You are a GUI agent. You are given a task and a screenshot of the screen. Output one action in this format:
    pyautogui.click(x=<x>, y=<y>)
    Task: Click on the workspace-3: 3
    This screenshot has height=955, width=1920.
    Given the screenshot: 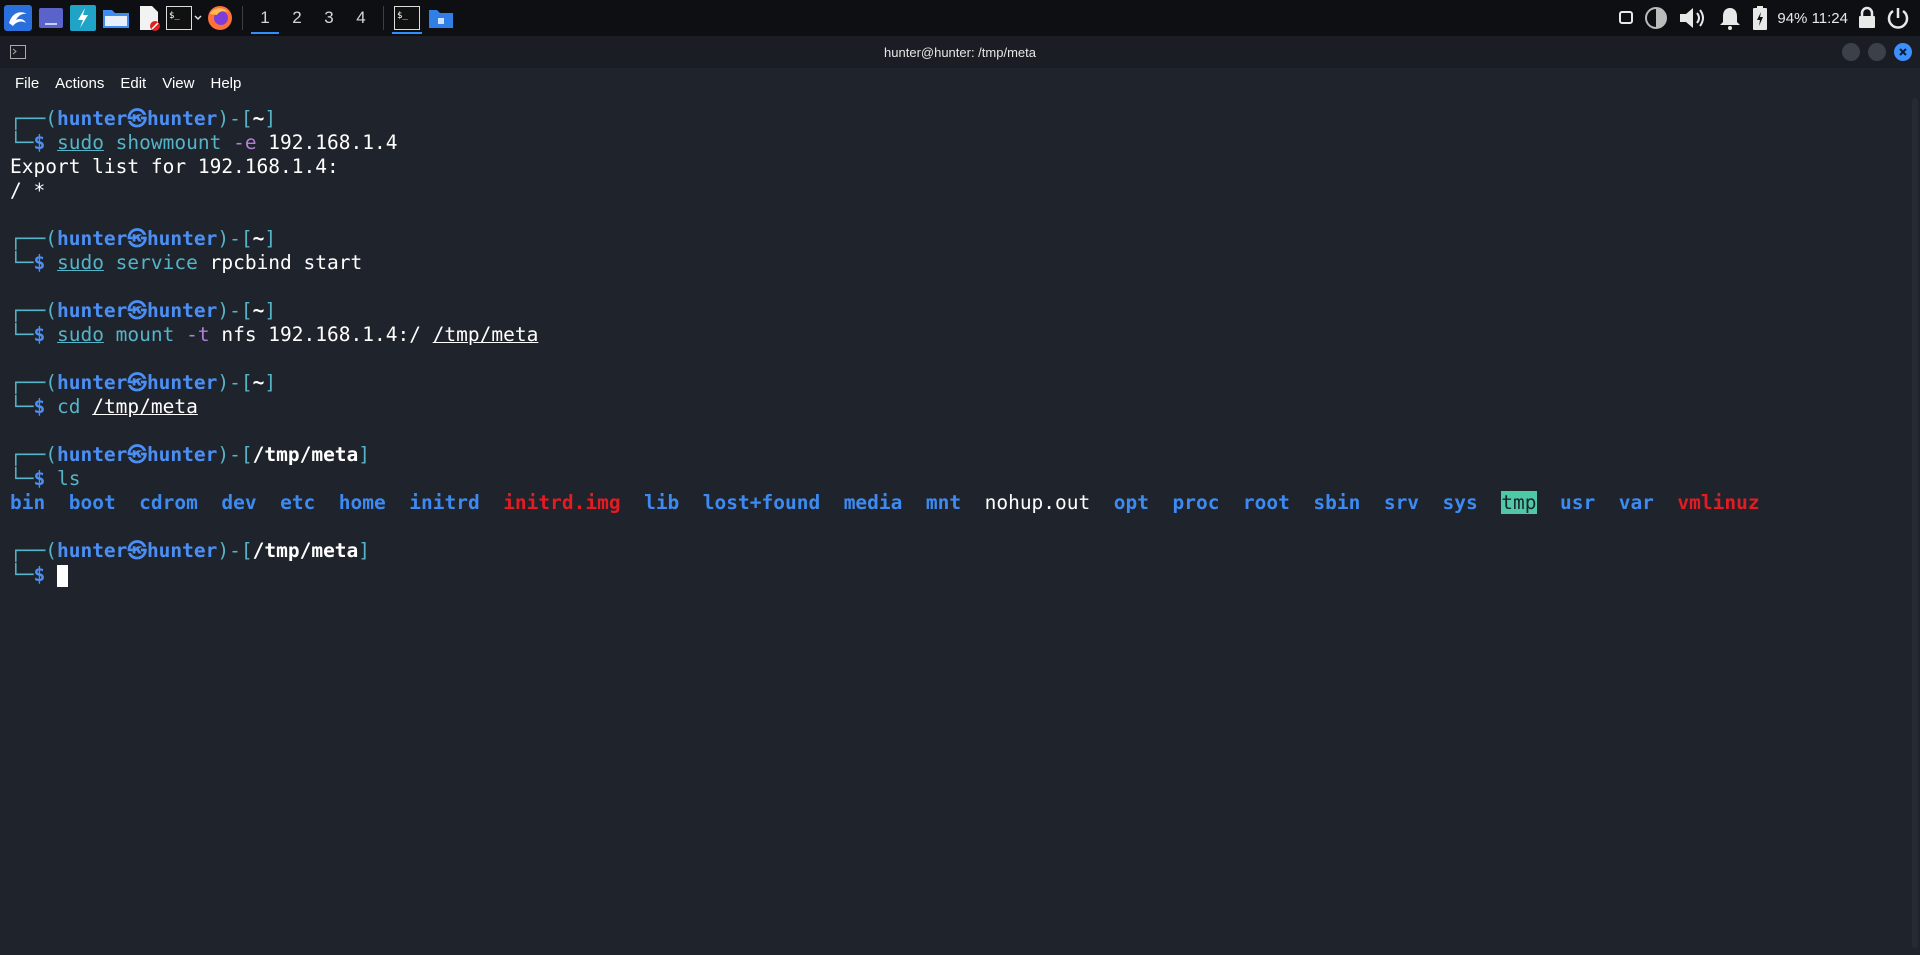 What is the action you would take?
    pyautogui.click(x=329, y=18)
    